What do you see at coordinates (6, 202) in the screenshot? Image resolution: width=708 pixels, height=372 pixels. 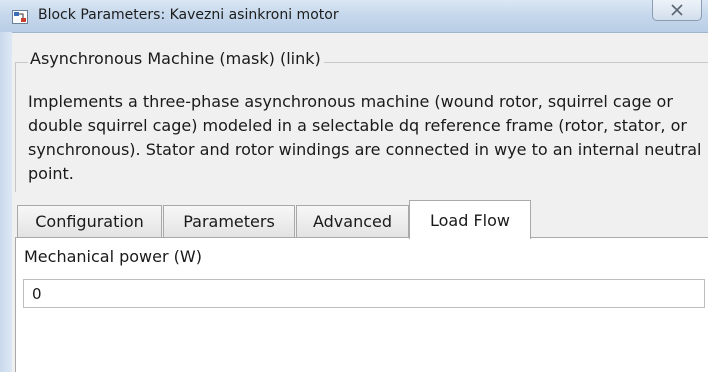 I see `window-left-border` at bounding box center [6, 202].